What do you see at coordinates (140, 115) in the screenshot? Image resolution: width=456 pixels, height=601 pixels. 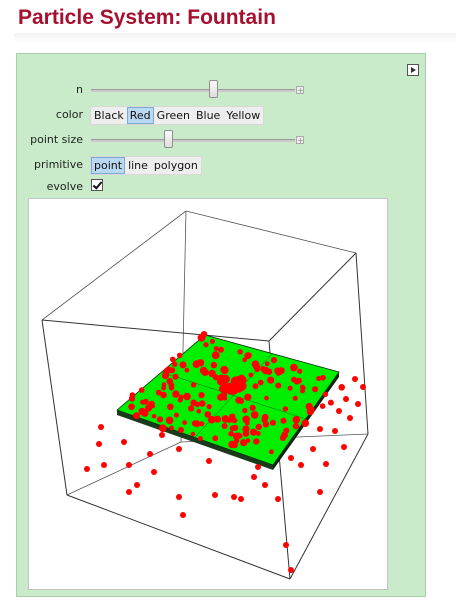 I see `color-option-red: Red` at bounding box center [140, 115].